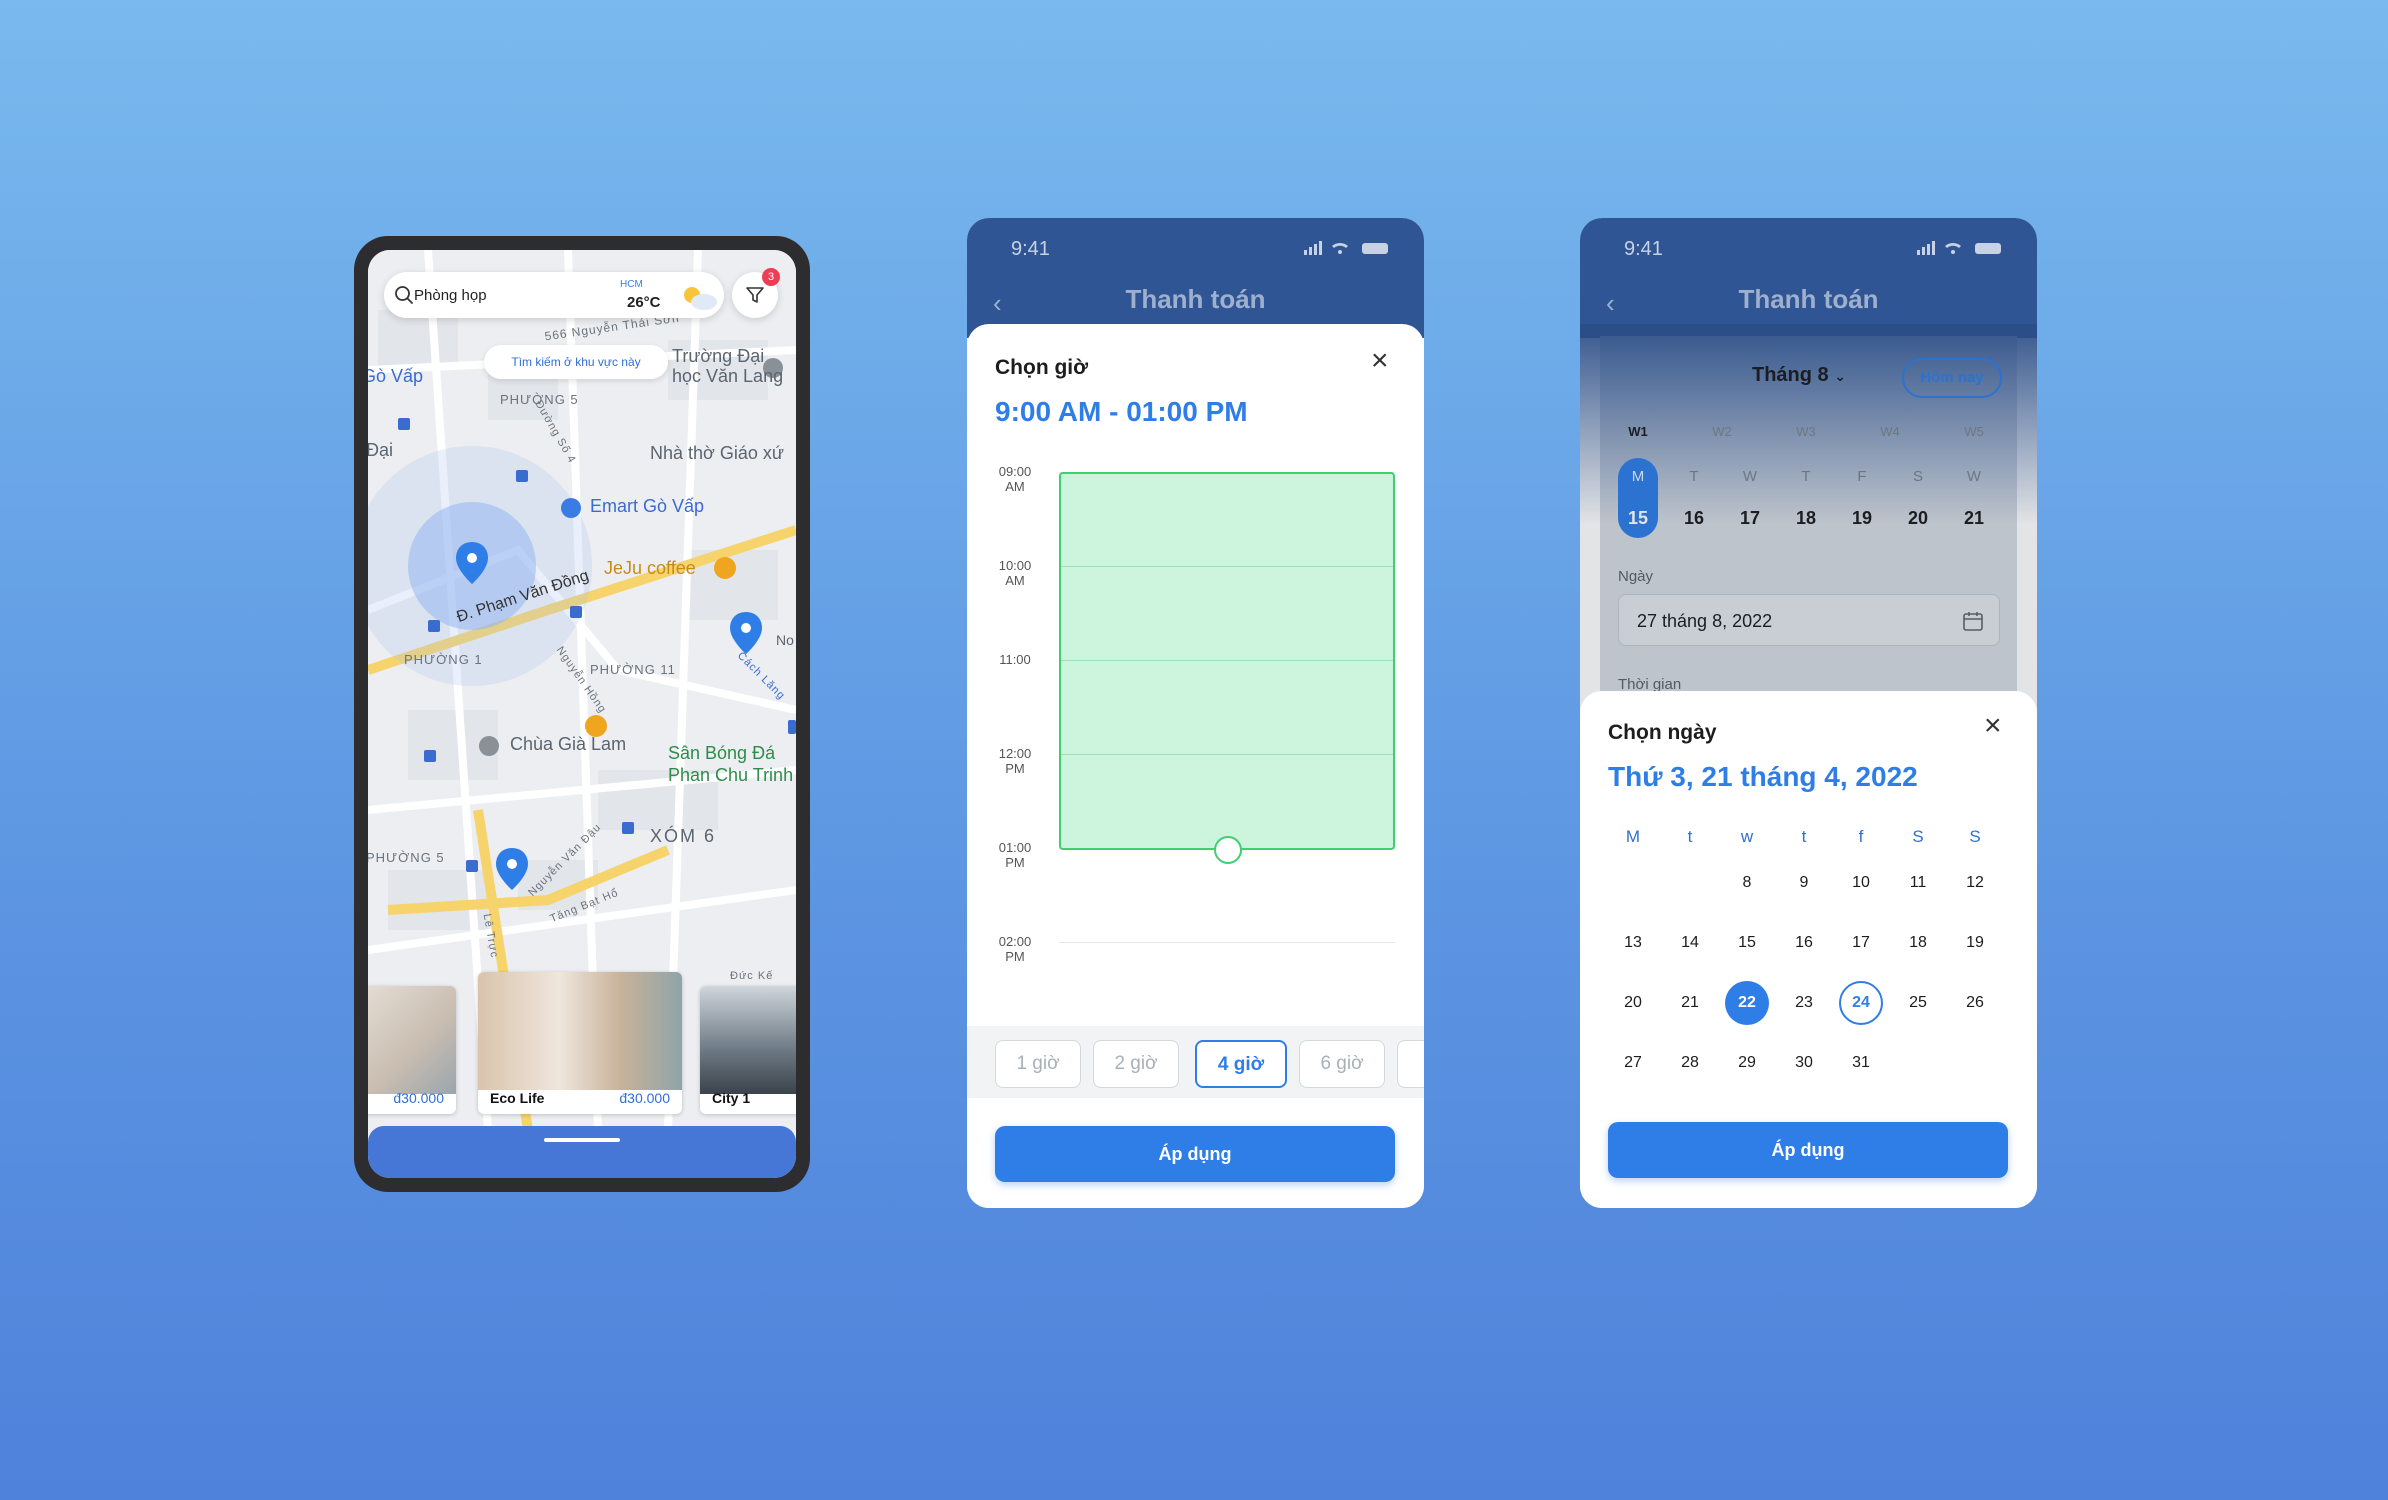 The width and height of the screenshot is (2388, 1500). I want to click on room-card: đ30.000, so click(412, 1050).